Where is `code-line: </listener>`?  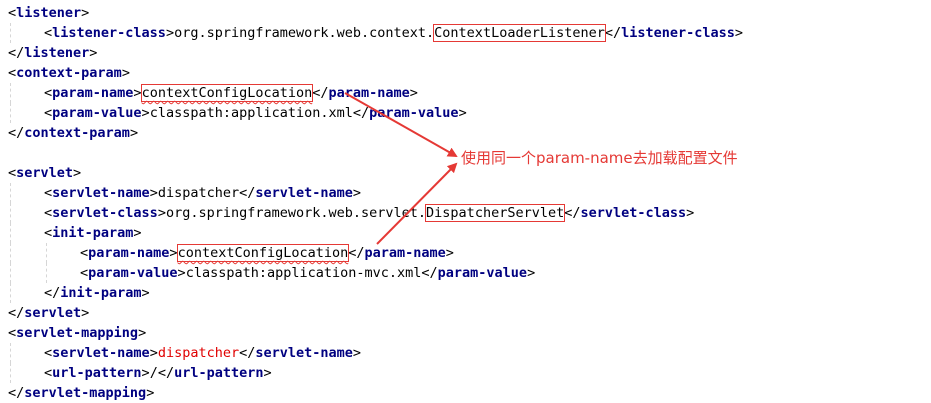
code-line: </listener> is located at coordinates (52, 53).